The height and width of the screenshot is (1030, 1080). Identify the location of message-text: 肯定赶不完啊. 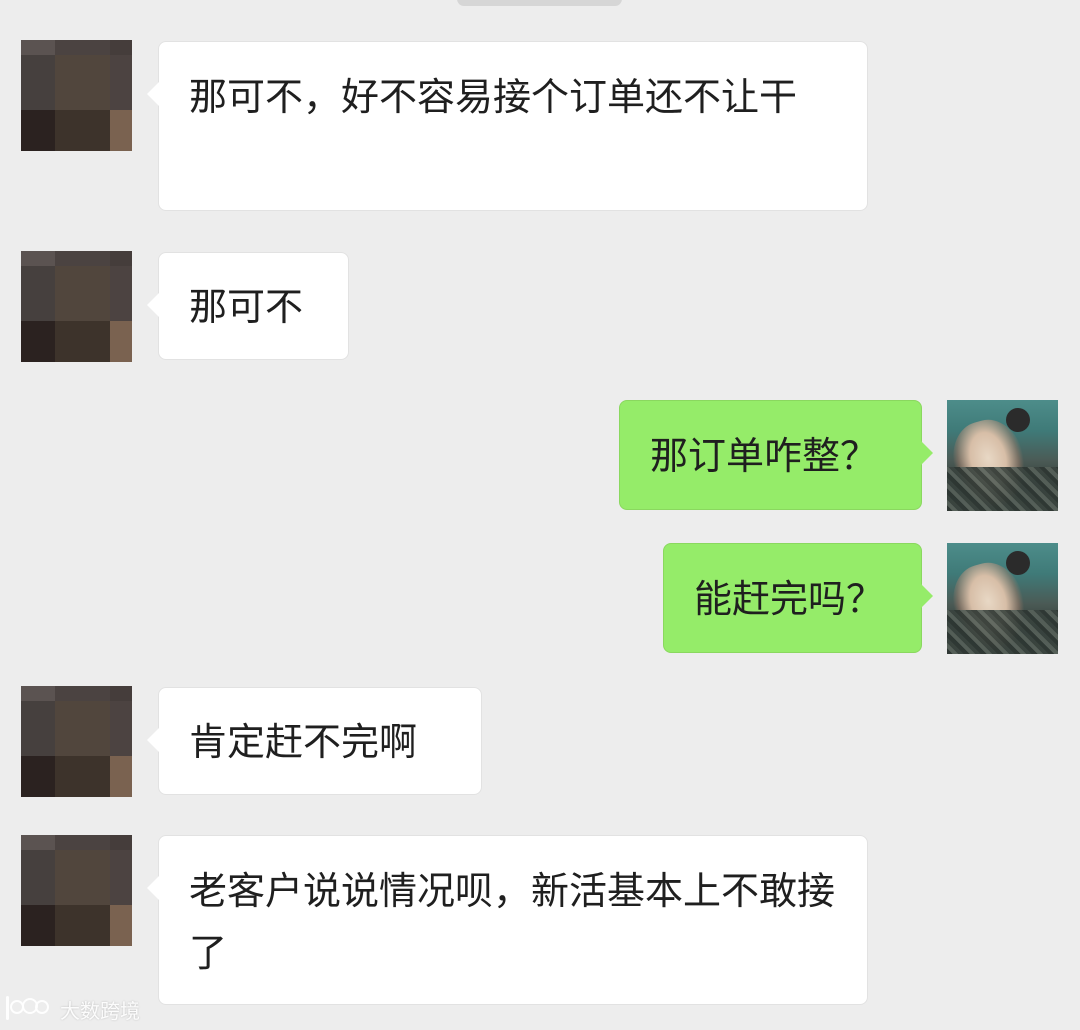
(303, 742).